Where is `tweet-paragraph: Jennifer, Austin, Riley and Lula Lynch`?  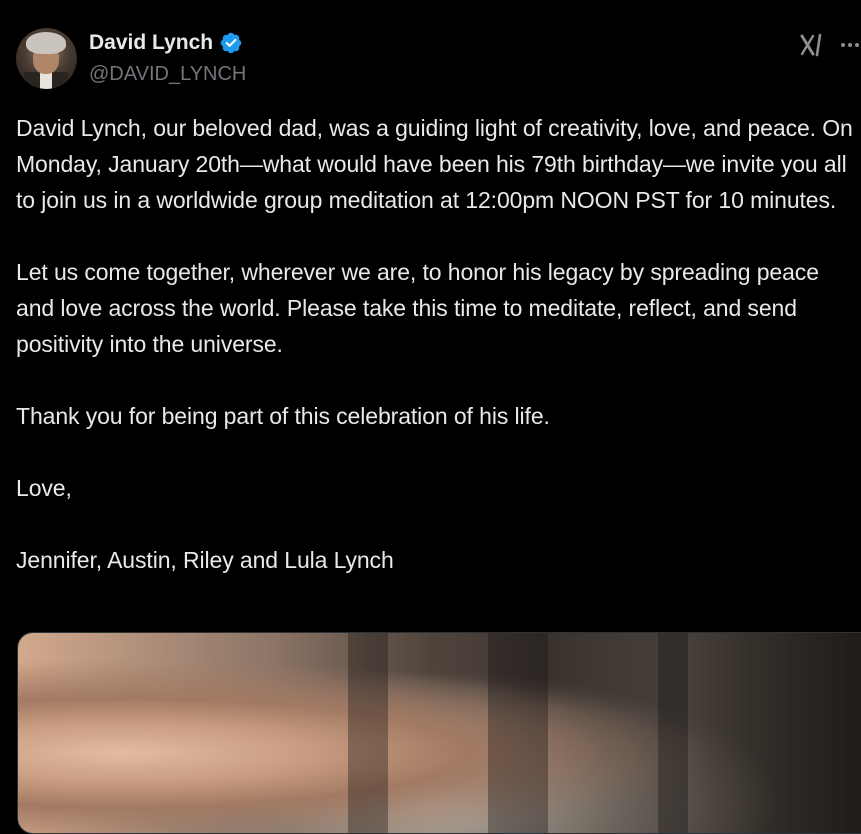 tweet-paragraph: Jennifer, Austin, Riley and Lula Lynch is located at coordinates (205, 560).